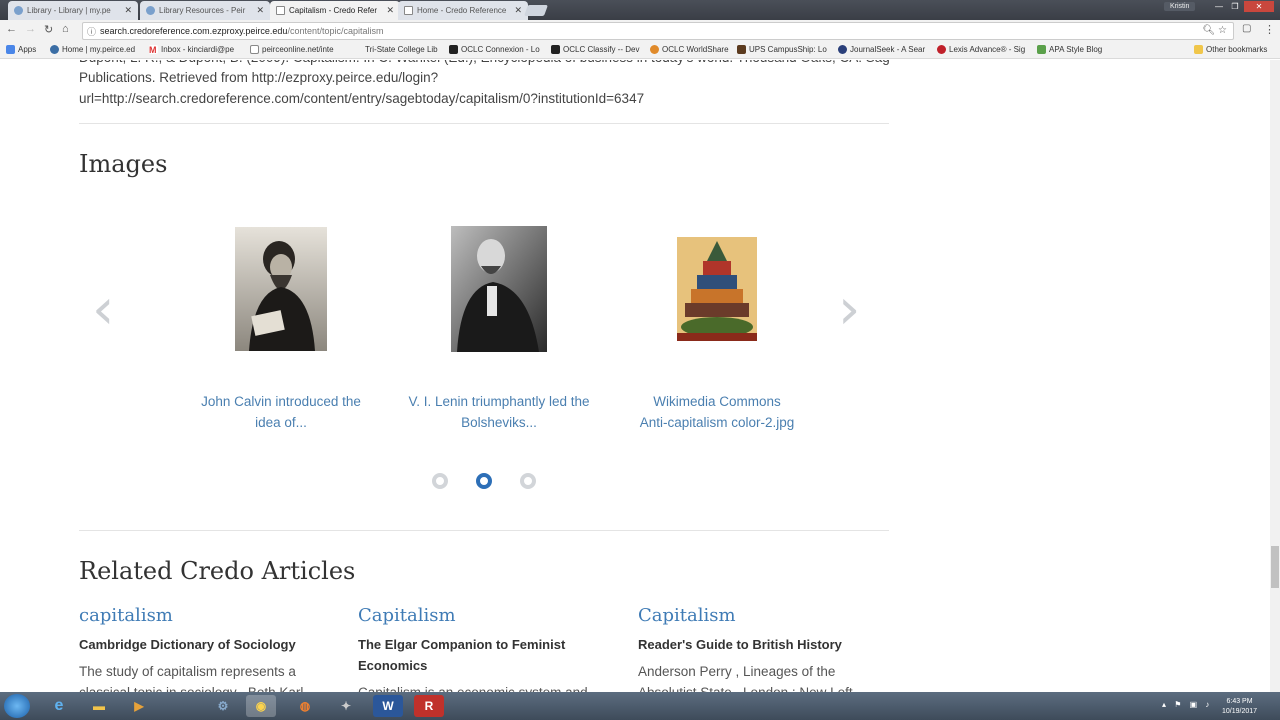 The image size is (1280, 720). I want to click on ie-icon: e, so click(59, 706).